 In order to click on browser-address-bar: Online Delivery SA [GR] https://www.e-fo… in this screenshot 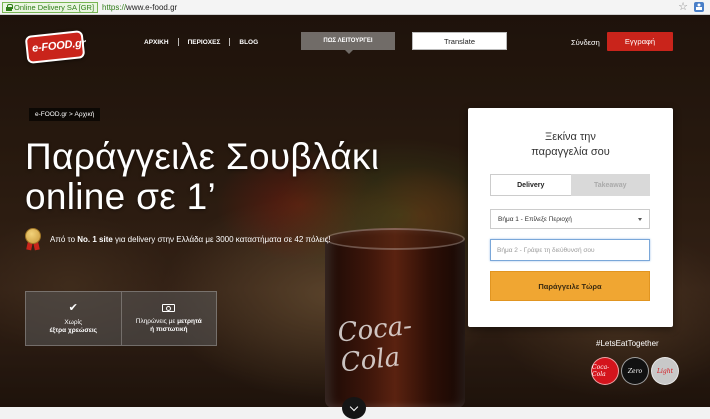, I will do `click(355, 7)`.